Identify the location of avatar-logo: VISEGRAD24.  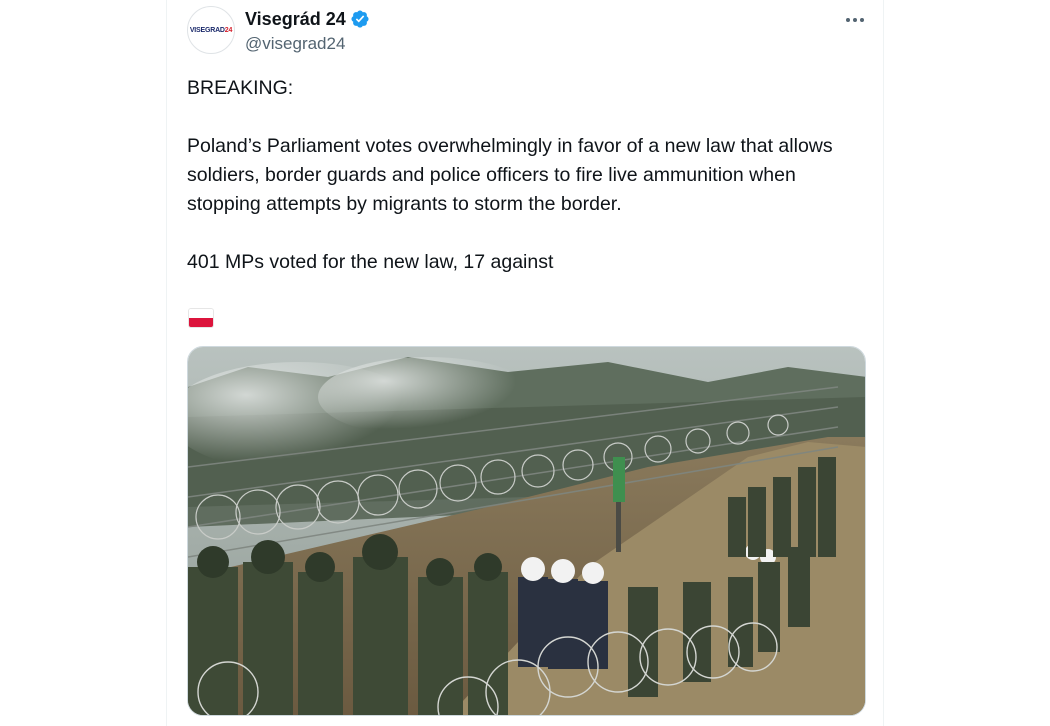
(211, 30).